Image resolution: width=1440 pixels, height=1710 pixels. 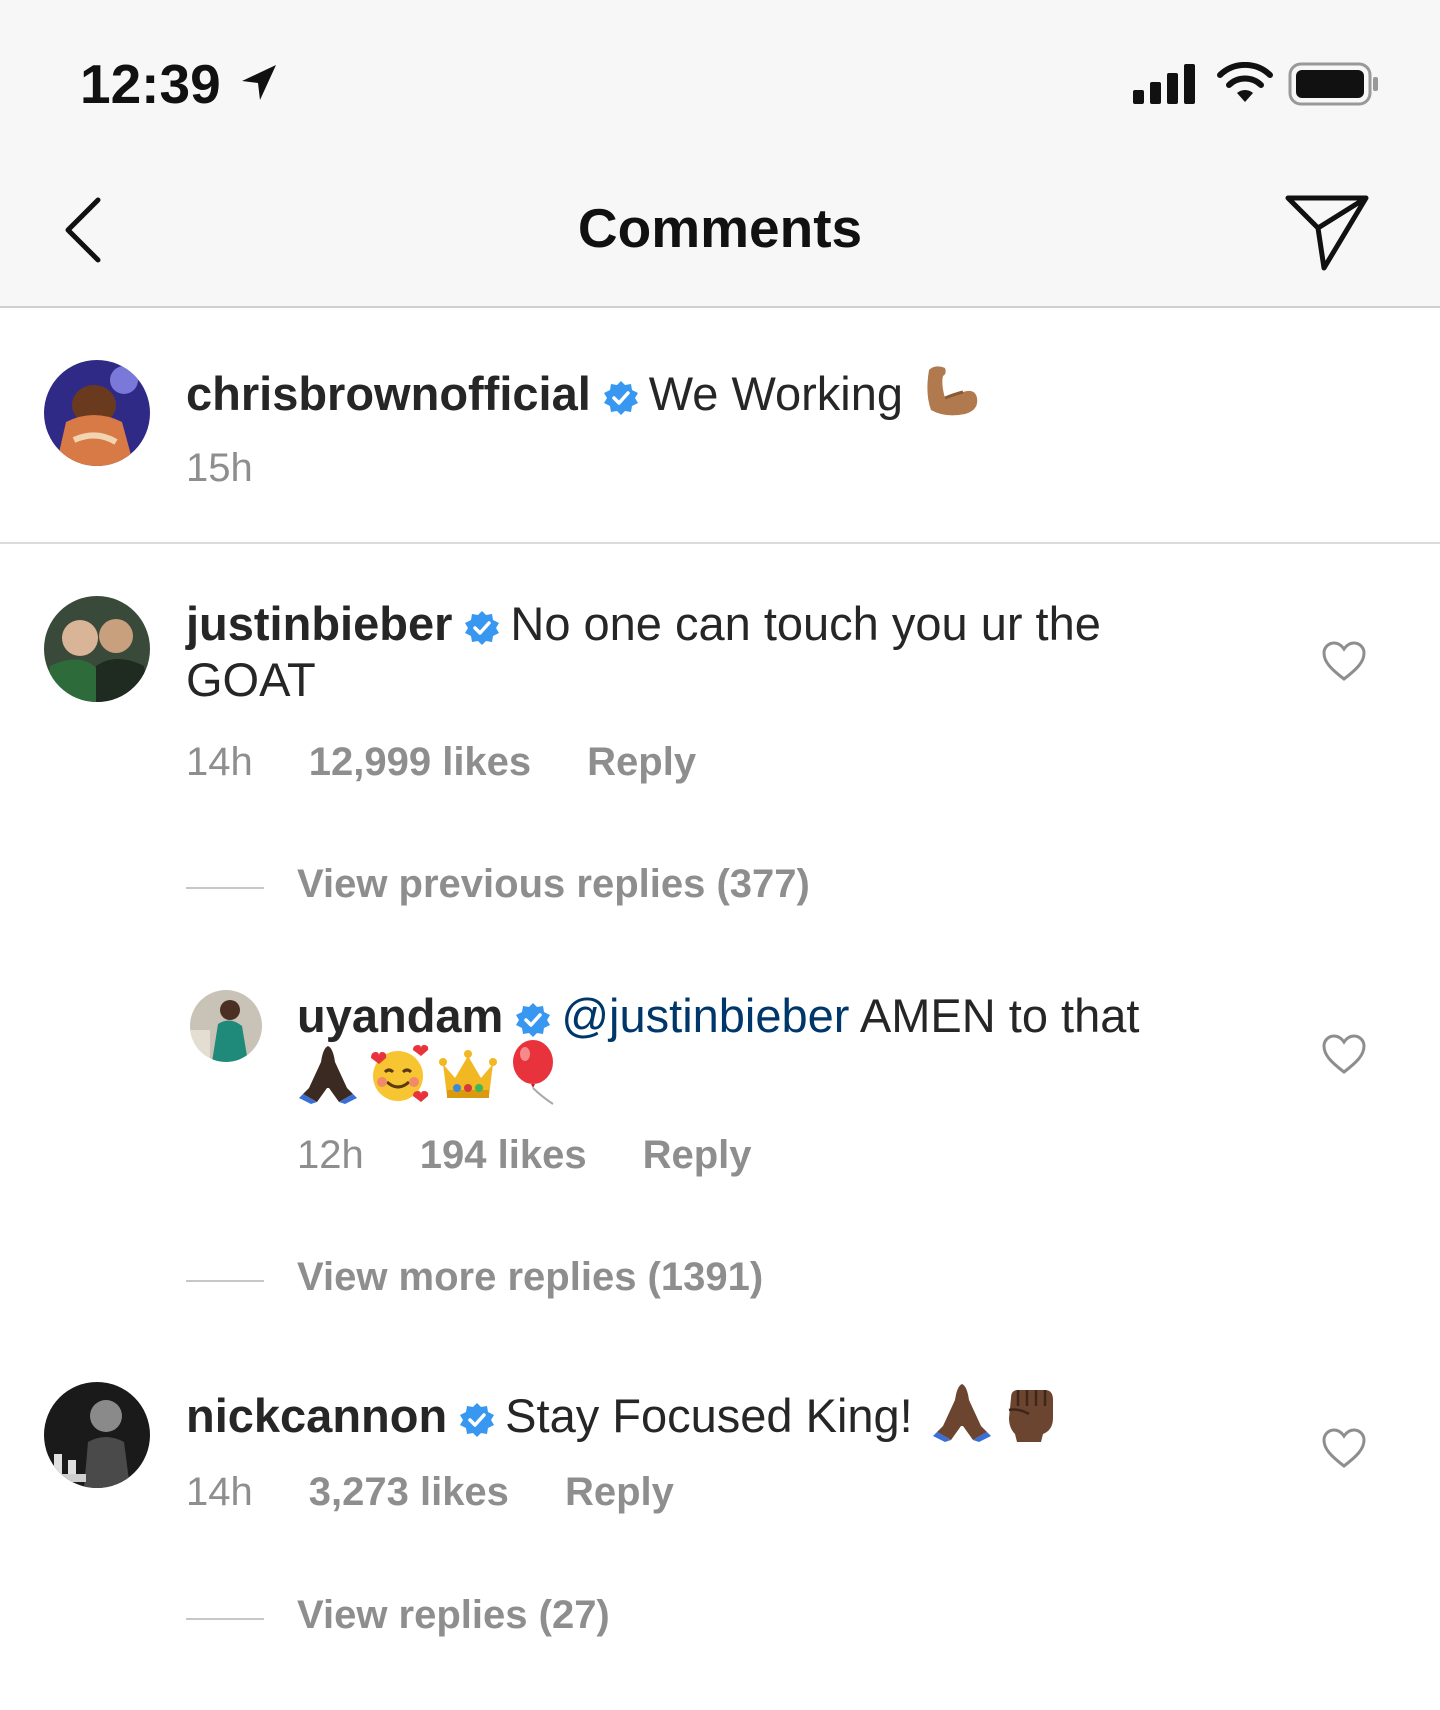 What do you see at coordinates (709, 1415) in the screenshot?
I see `comment-body: Stay Focused King!` at bounding box center [709, 1415].